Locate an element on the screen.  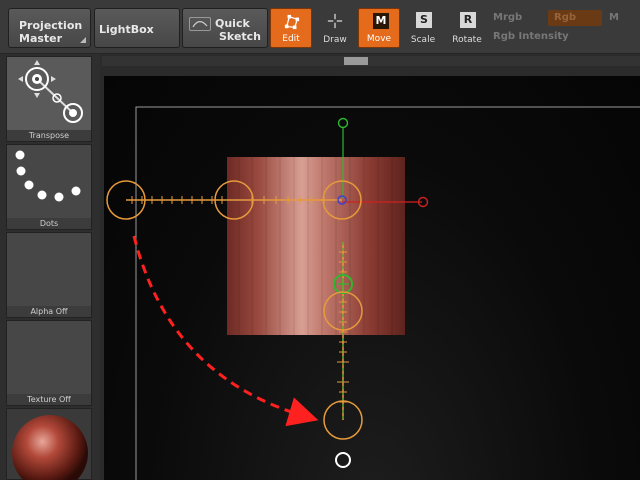
transpose-thumbnail: Transpose is located at coordinates (49, 99).